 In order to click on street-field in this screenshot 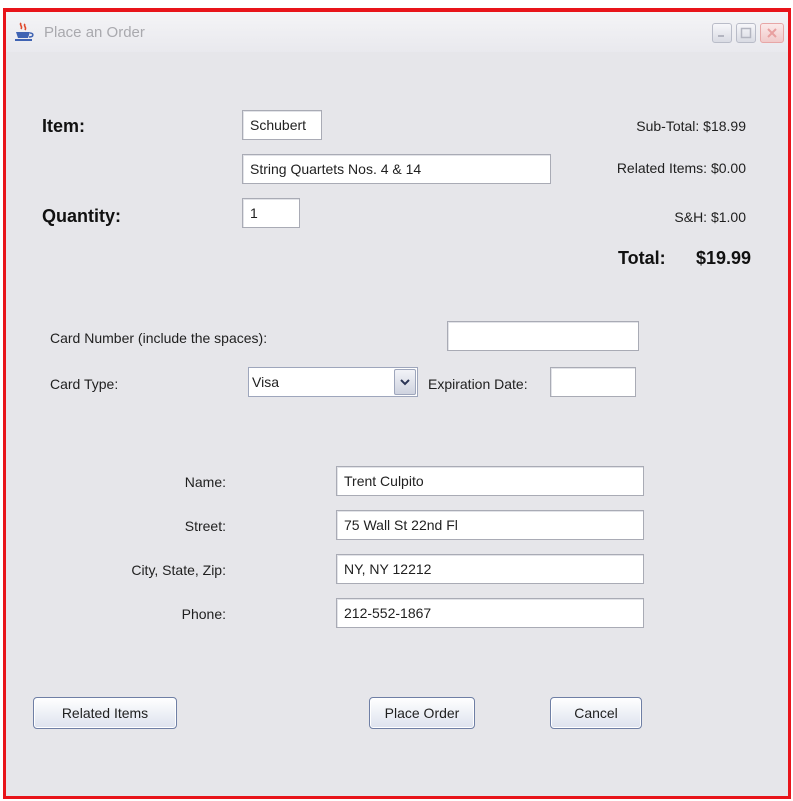, I will do `click(490, 525)`.